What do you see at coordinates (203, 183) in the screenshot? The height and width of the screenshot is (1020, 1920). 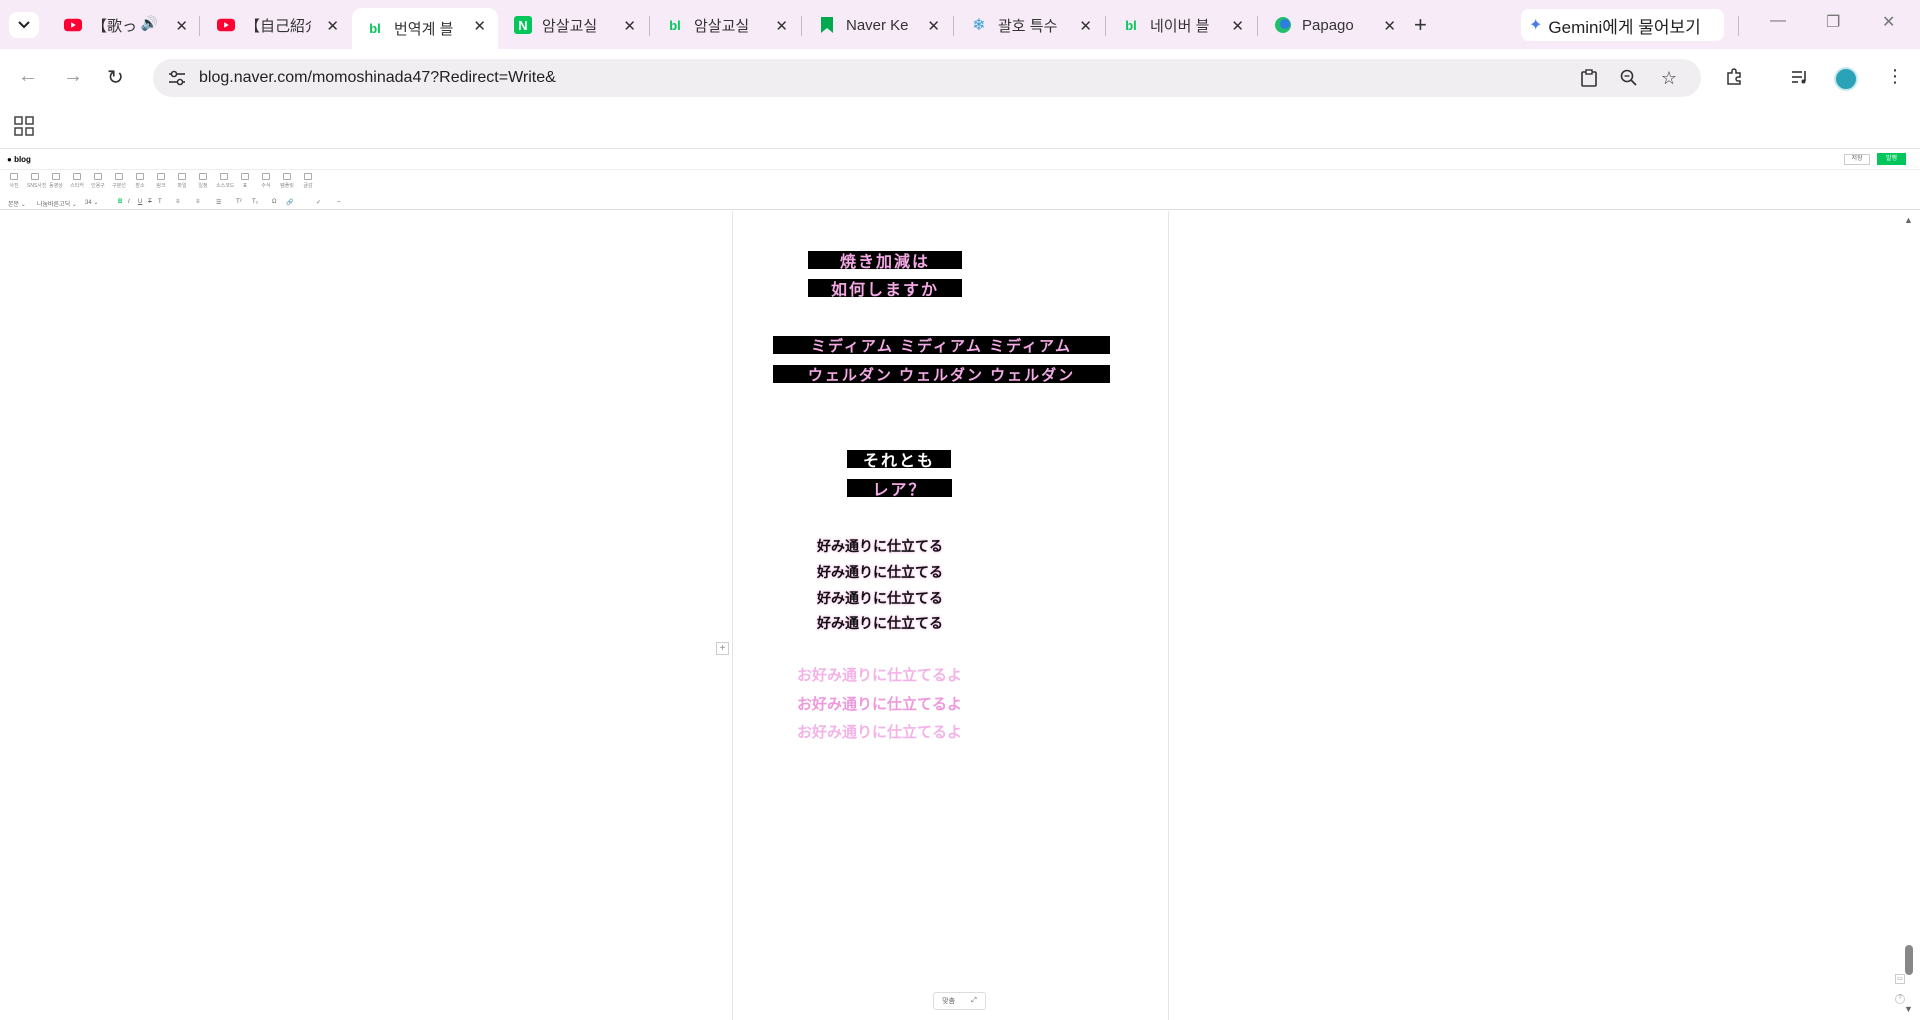 I see `tool-schedule: 일정` at bounding box center [203, 183].